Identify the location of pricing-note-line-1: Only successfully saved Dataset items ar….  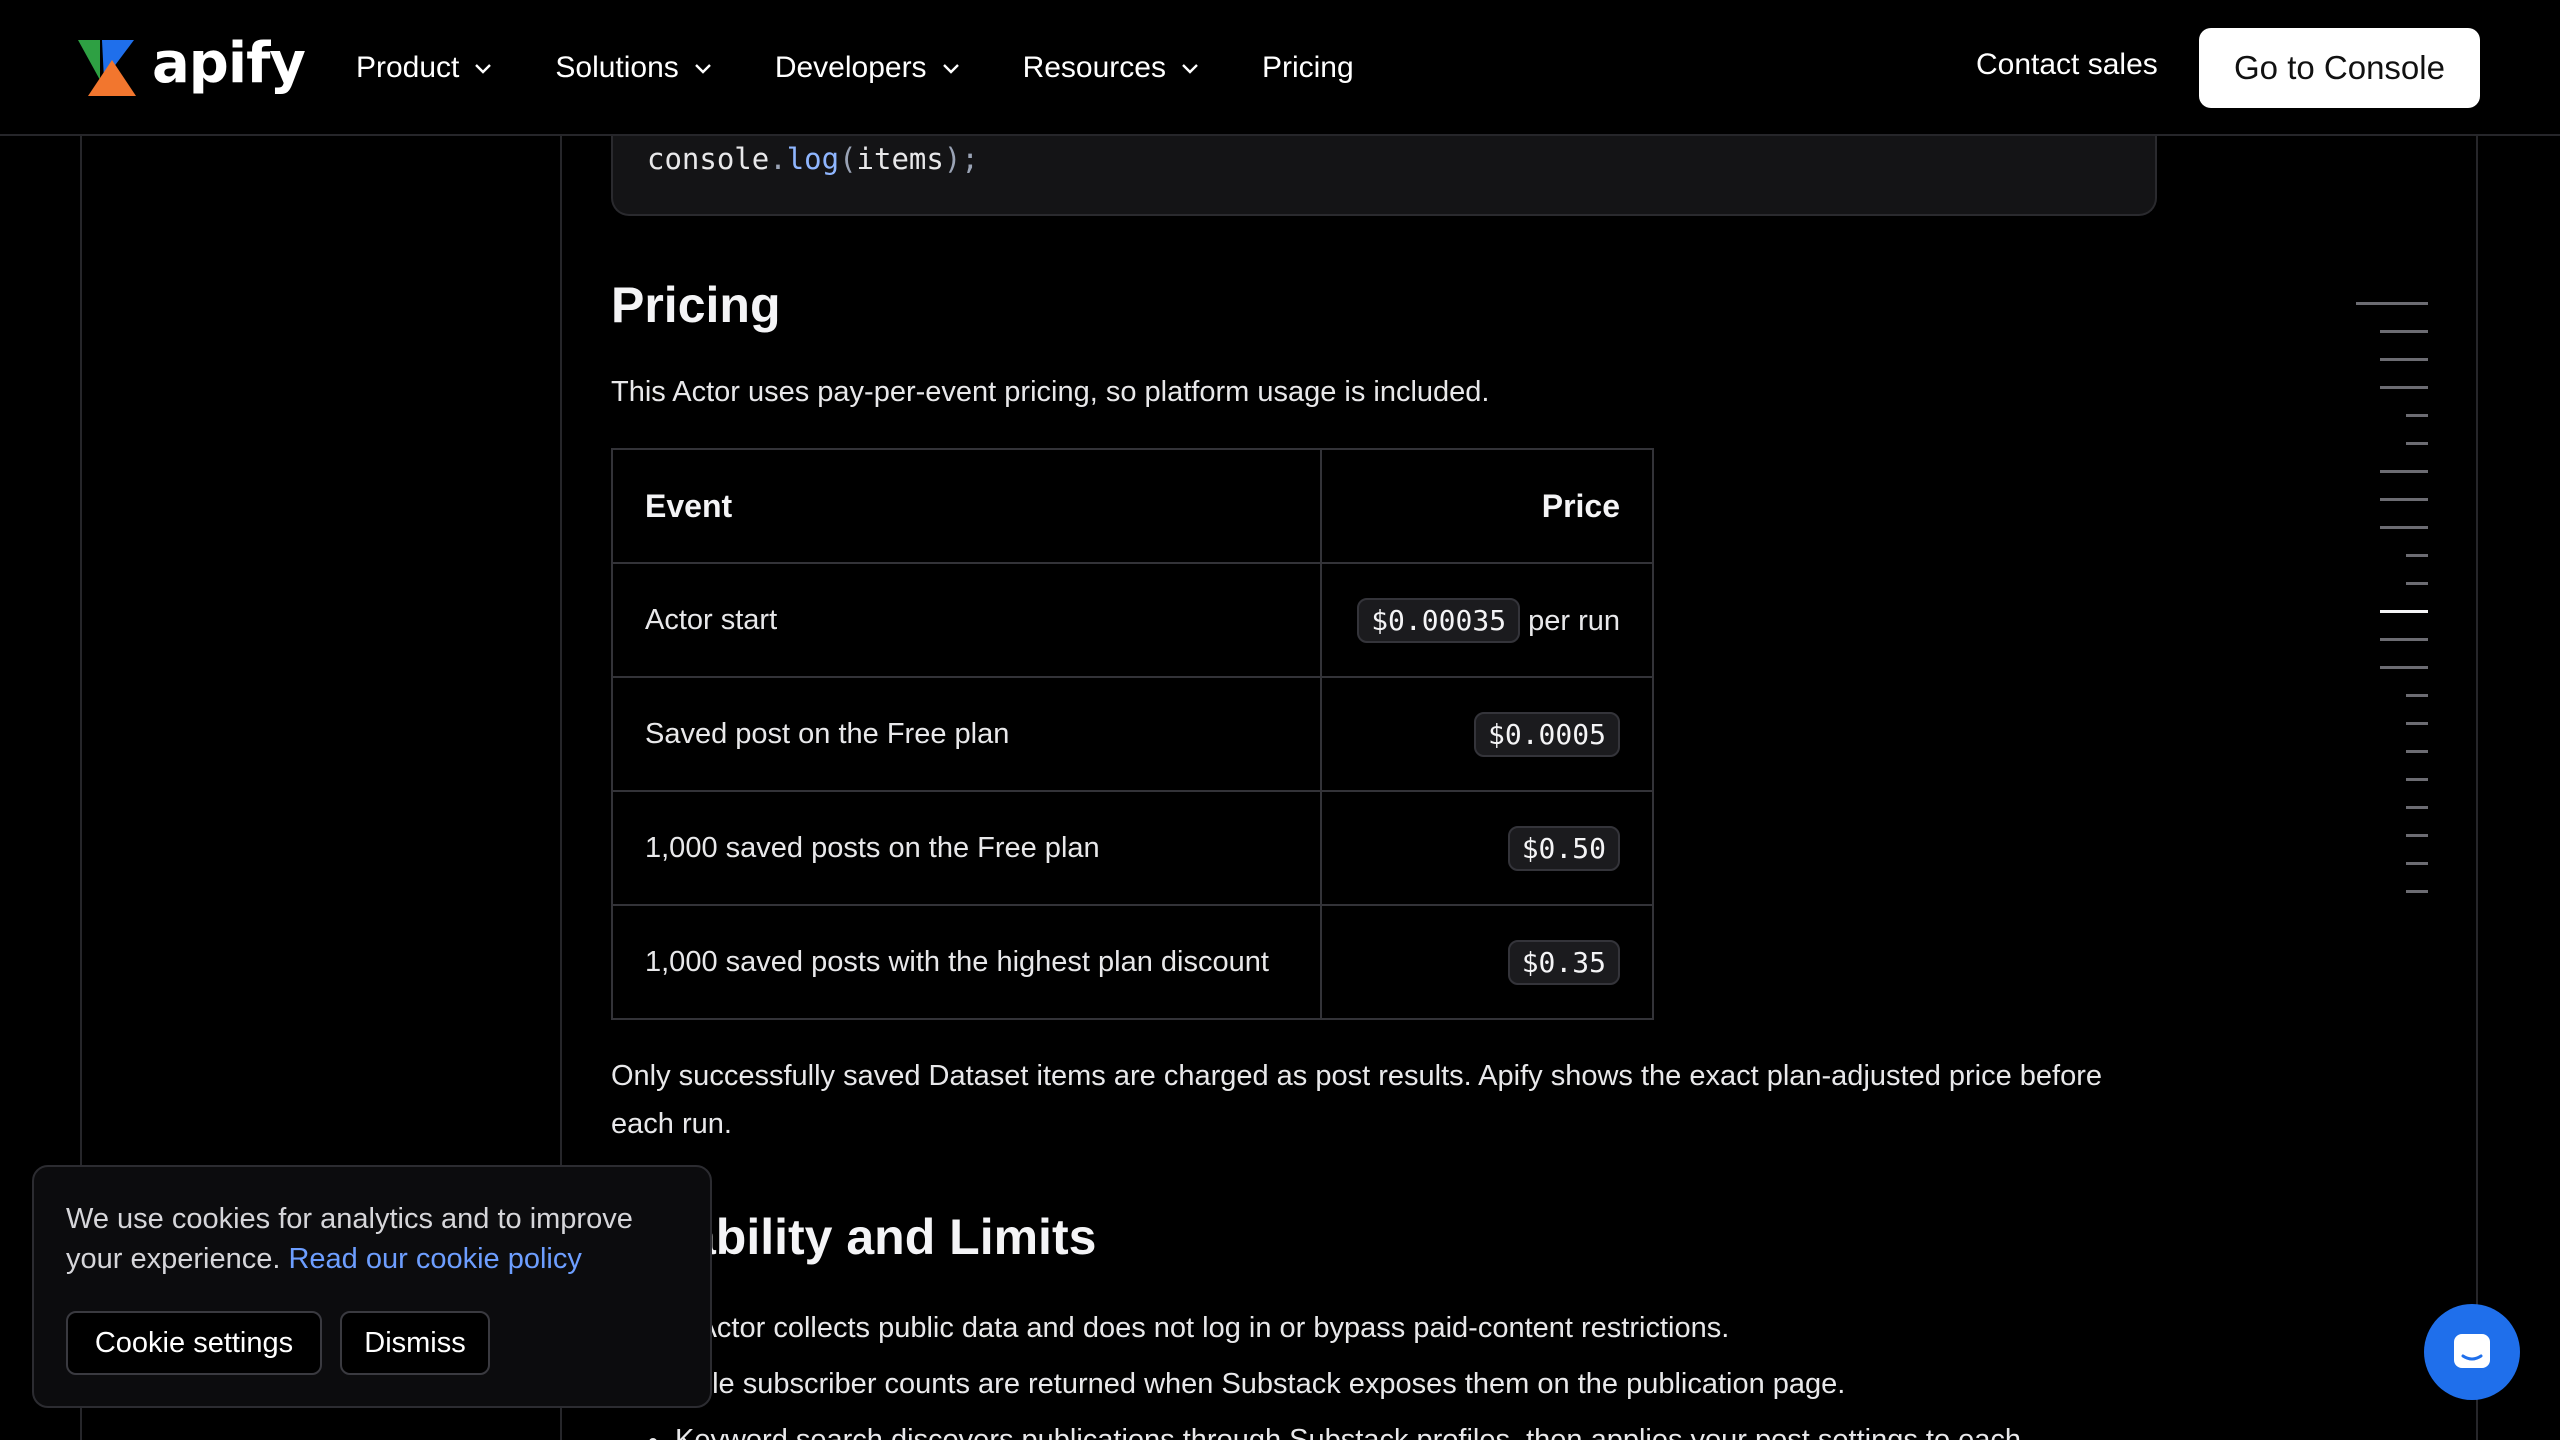
(1357, 1076).